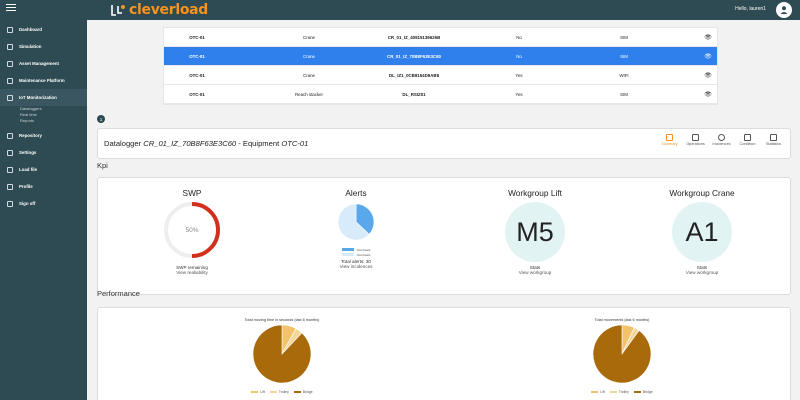 This screenshot has height=400, width=800. What do you see at coordinates (622, 320) in the screenshot?
I see `pie-title: Total movements (last 6 months)` at bounding box center [622, 320].